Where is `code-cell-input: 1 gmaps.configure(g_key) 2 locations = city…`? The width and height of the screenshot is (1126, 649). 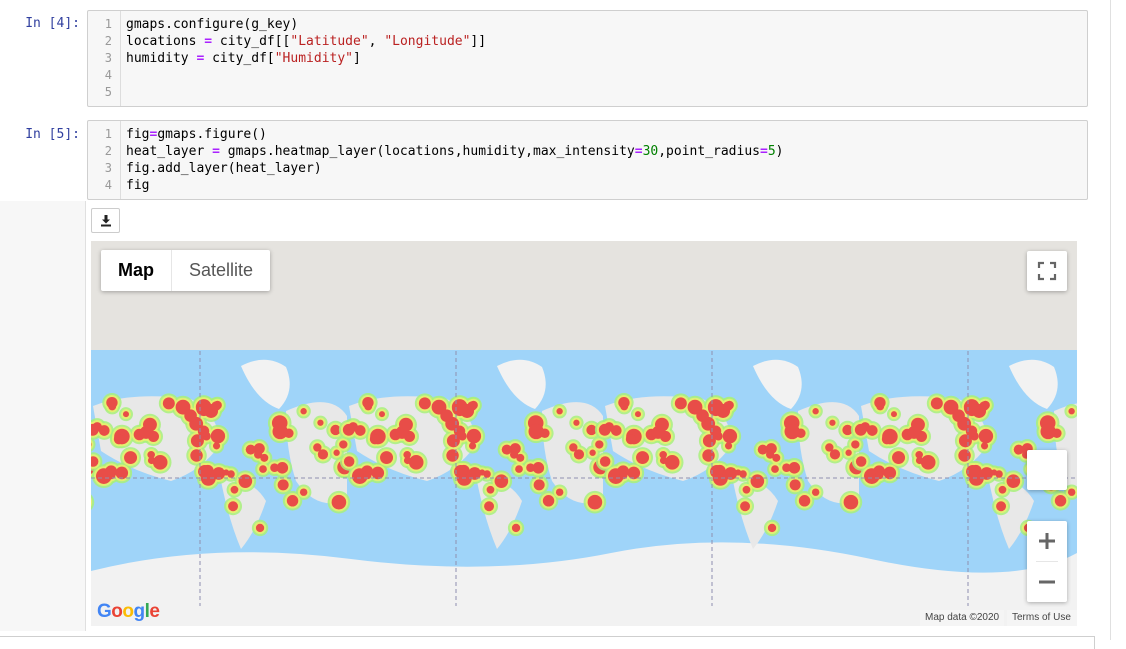 code-cell-input: 1 gmaps.configure(g_key) 2 locations = city… is located at coordinates (587, 58).